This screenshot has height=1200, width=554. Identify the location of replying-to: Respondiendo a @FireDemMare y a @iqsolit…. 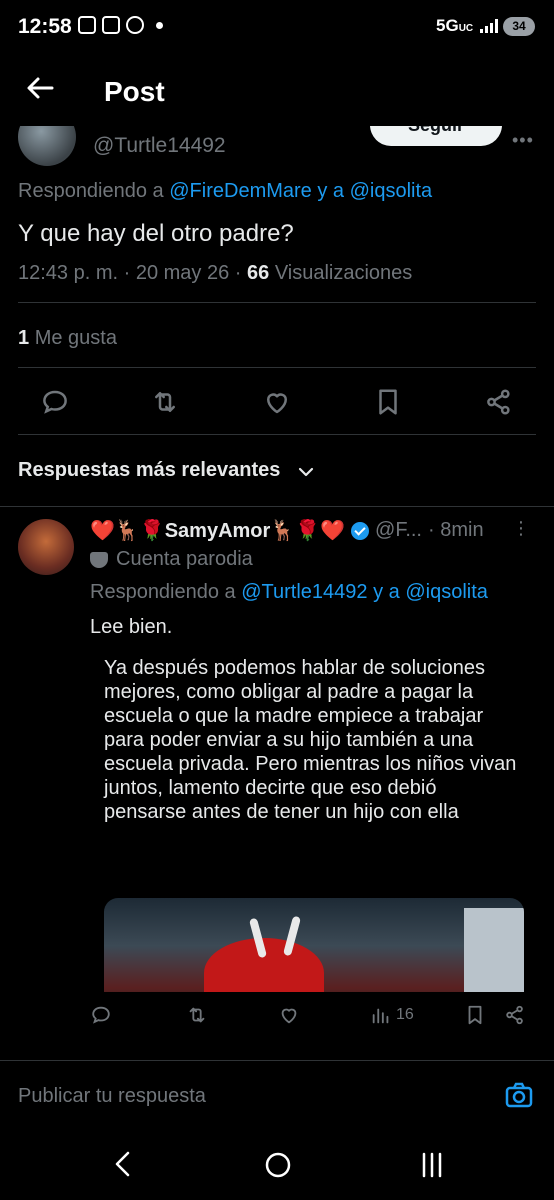
(225, 191).